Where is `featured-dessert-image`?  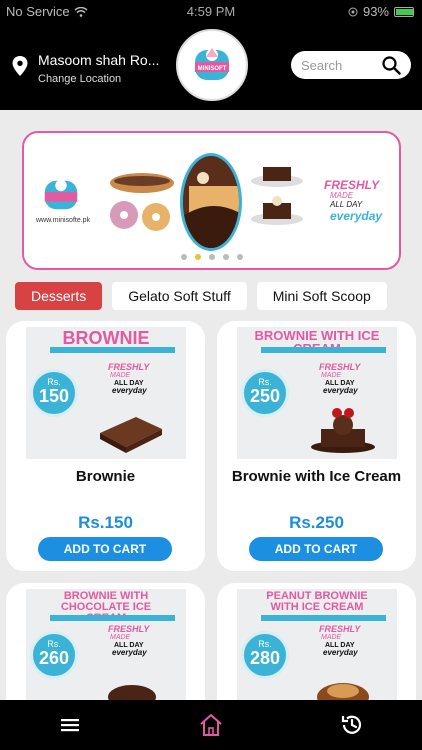 featured-dessert-image is located at coordinates (211, 202).